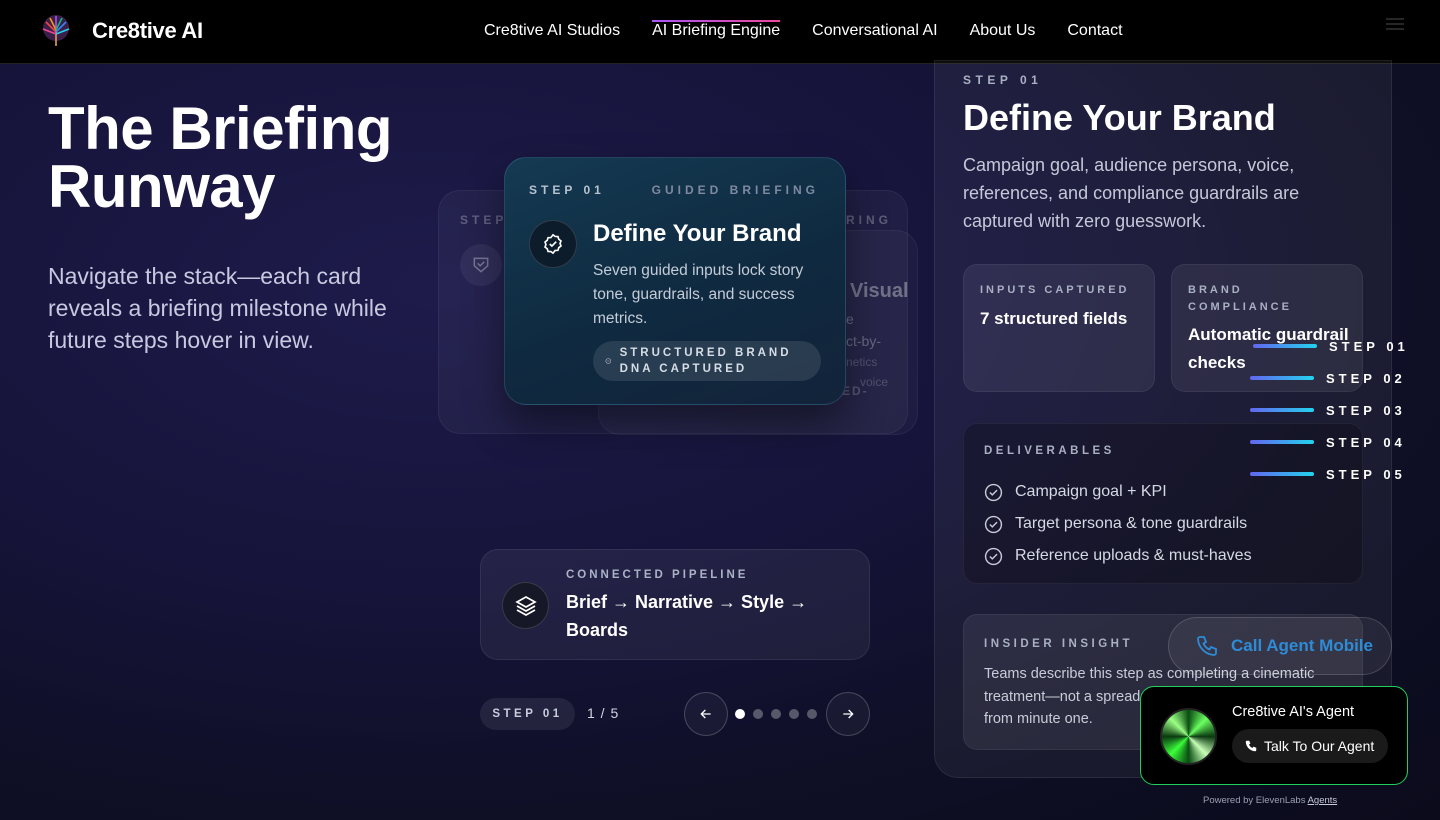 This screenshot has width=1440, height=820. I want to click on nav-link-conversational-ai: Conversational AI, so click(874, 31).